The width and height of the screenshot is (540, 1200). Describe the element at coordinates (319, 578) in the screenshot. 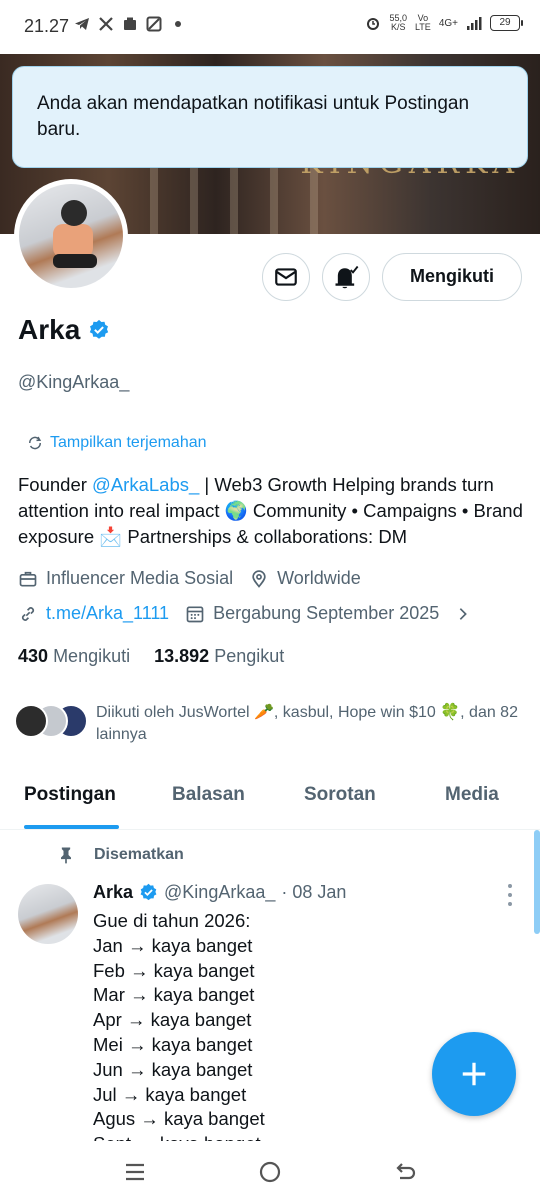

I see `location-label: Worldwide` at that location.